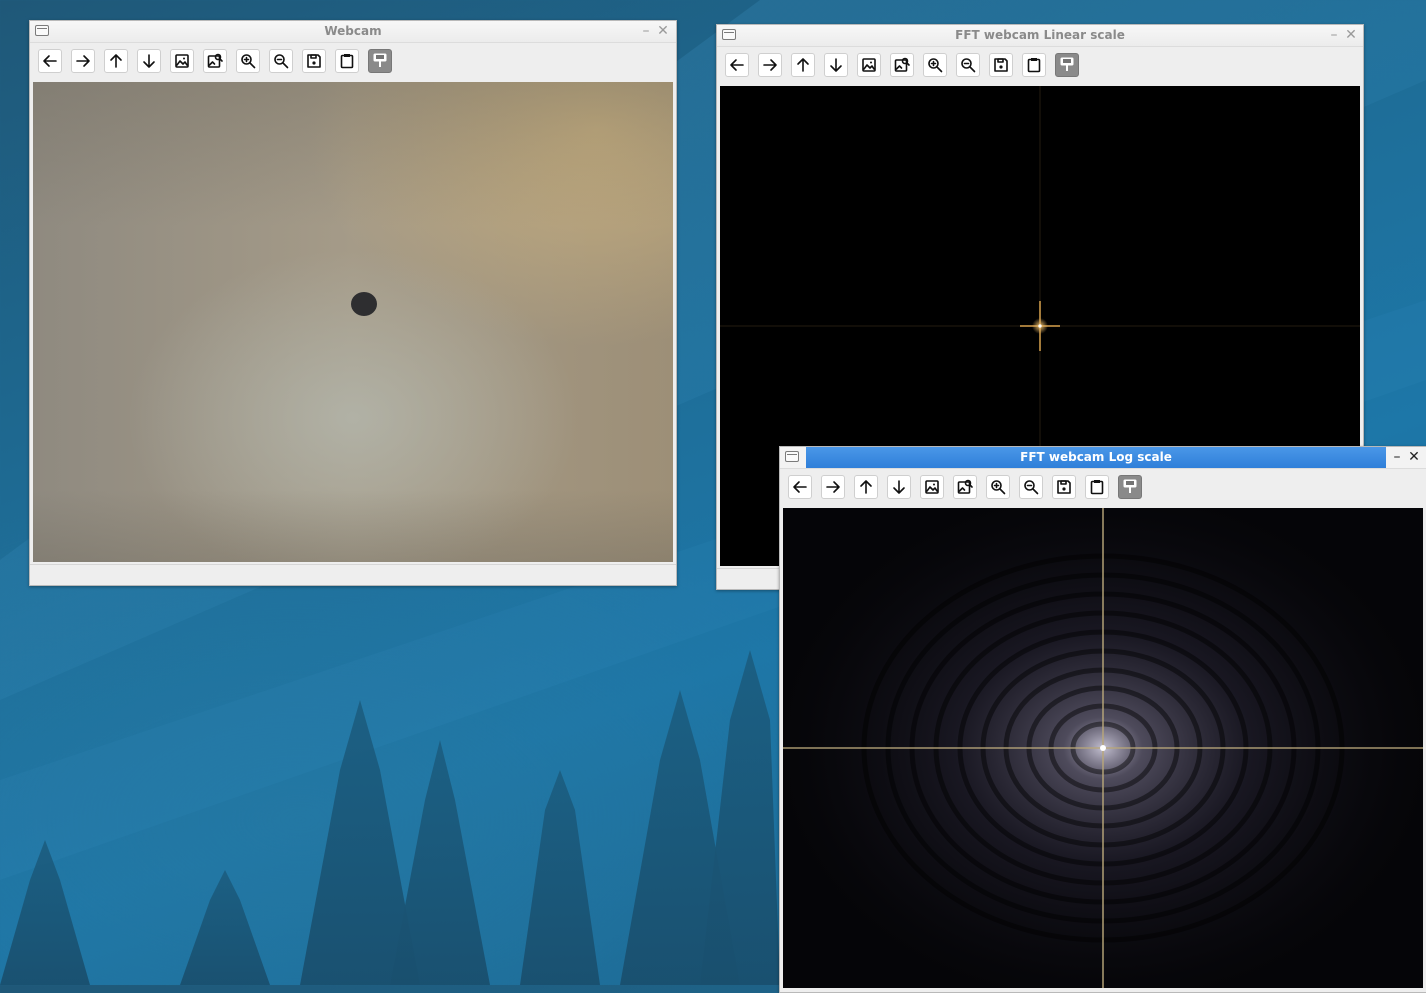  What do you see at coordinates (353, 574) in the screenshot?
I see `webcam-statusbar` at bounding box center [353, 574].